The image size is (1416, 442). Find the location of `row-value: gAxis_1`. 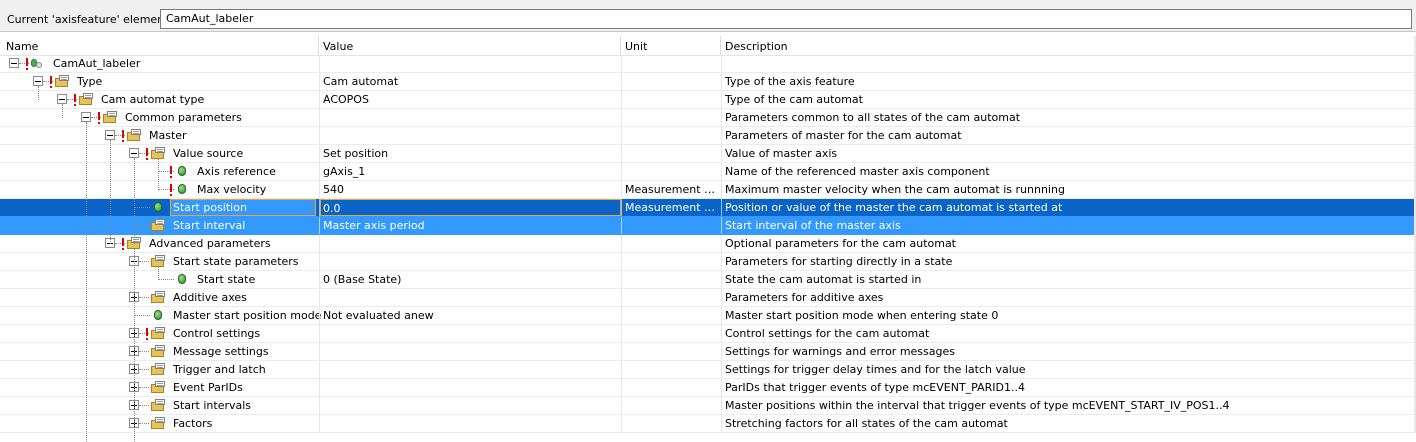

row-value: gAxis_1 is located at coordinates (470, 171).